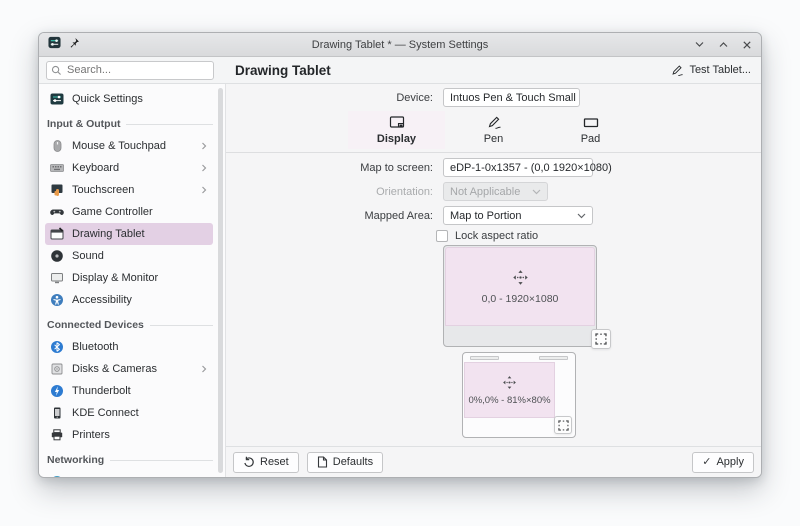 The image size is (800, 526). What do you see at coordinates (493, 461) in the screenshot?
I see `footer: Reset Defaults ✓ Apply` at bounding box center [493, 461].